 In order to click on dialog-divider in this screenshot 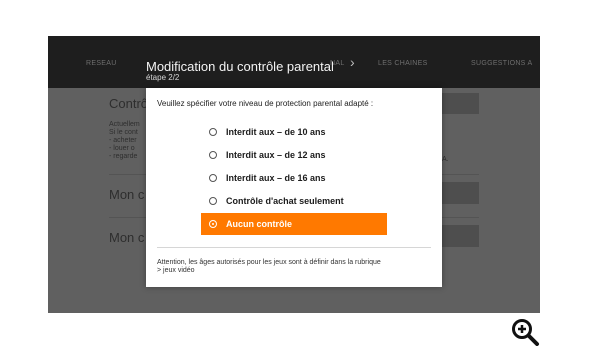, I will do `click(294, 247)`.